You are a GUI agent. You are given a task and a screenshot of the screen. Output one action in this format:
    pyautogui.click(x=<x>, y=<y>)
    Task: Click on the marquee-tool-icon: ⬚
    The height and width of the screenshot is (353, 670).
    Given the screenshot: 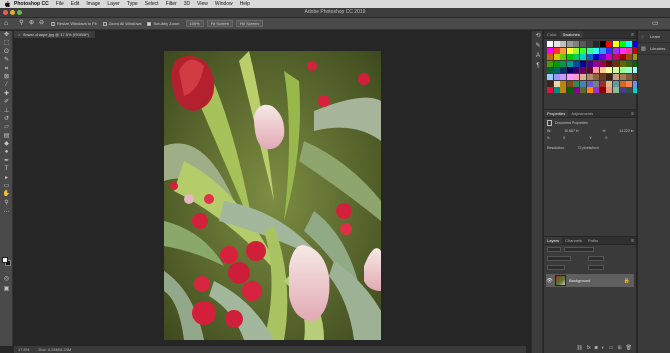 What is the action you would take?
    pyautogui.click(x=6, y=43)
    